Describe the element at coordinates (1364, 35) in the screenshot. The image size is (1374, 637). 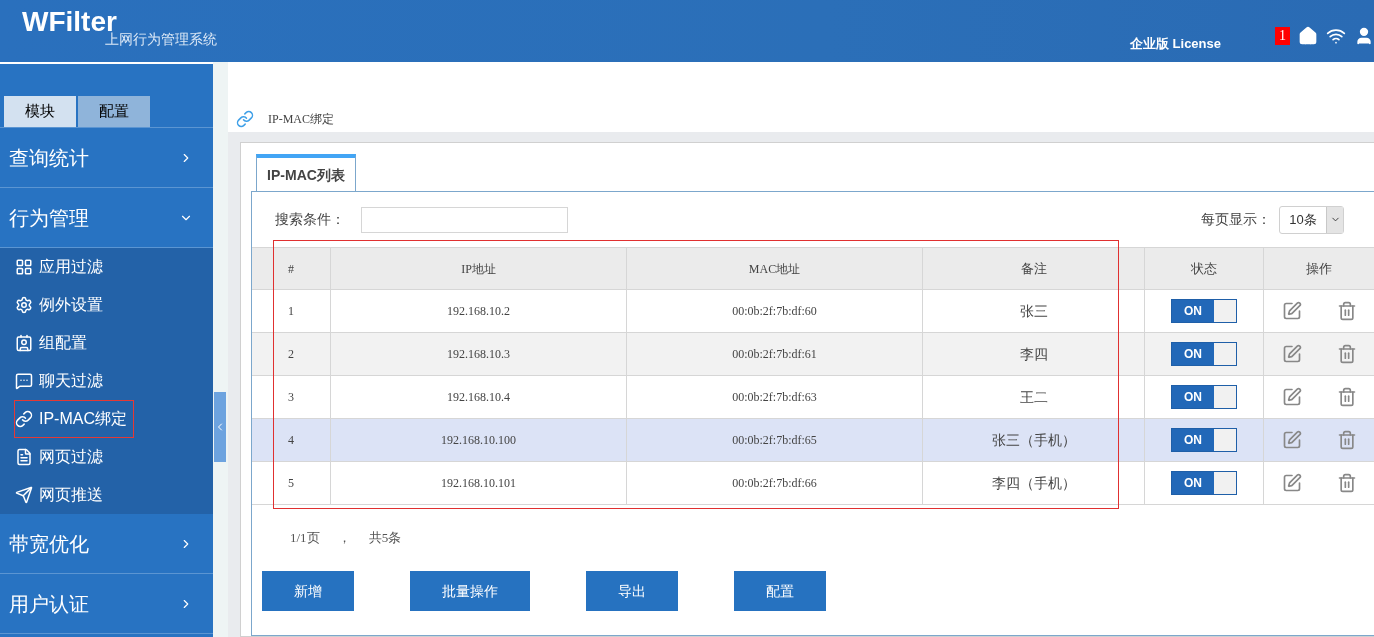
I see `user-icon` at that location.